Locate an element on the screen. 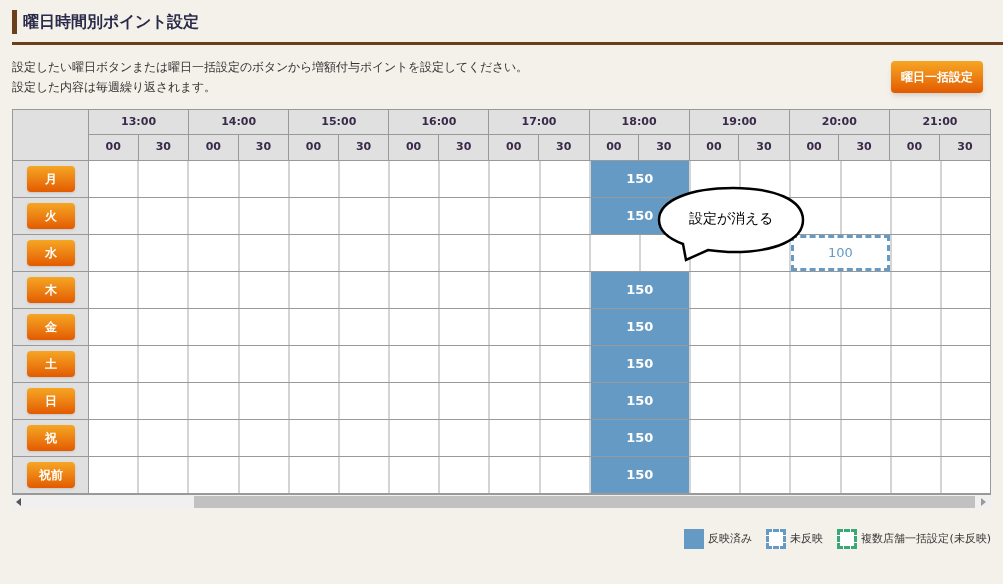 The height and width of the screenshot is (584, 1003). day-button: 土 is located at coordinates (50, 364).